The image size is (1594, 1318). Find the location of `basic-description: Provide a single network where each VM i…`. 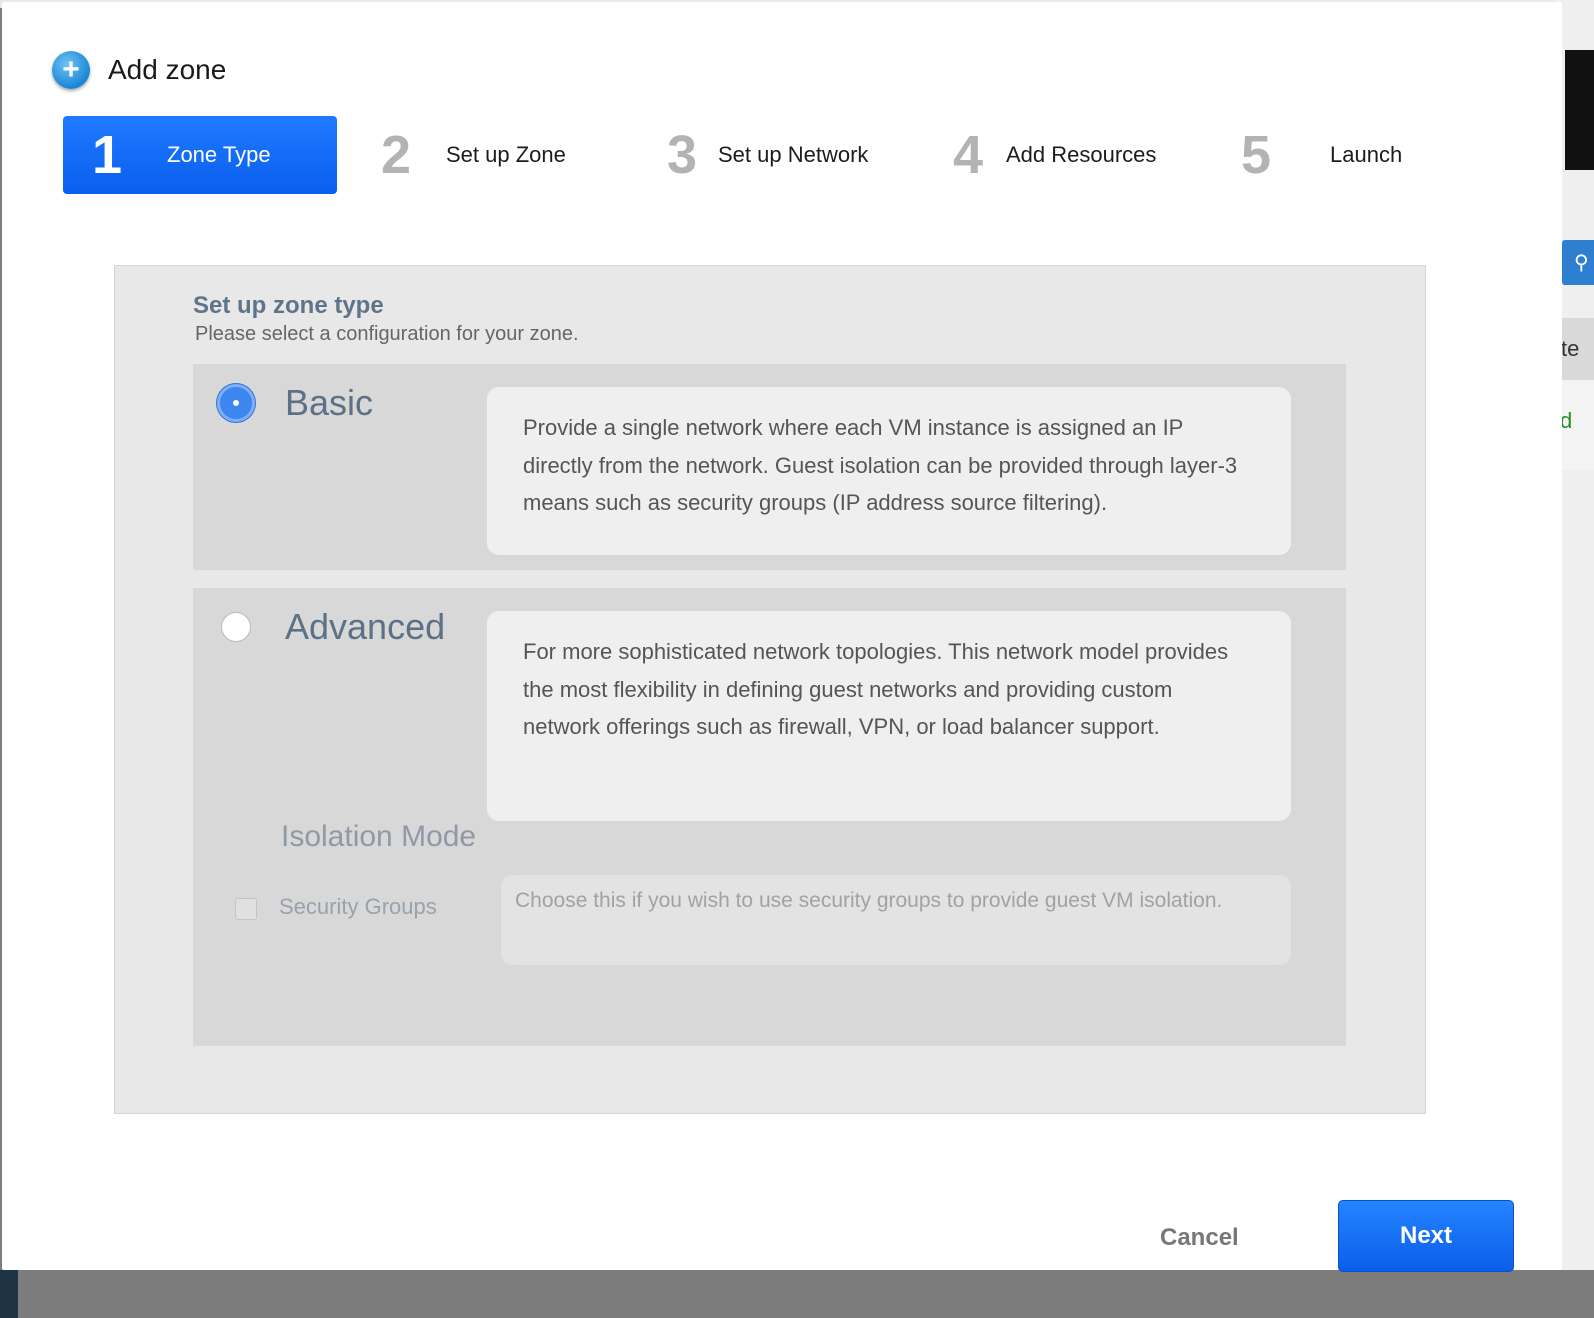

basic-description: Provide a single network where each VM i… is located at coordinates (889, 471).